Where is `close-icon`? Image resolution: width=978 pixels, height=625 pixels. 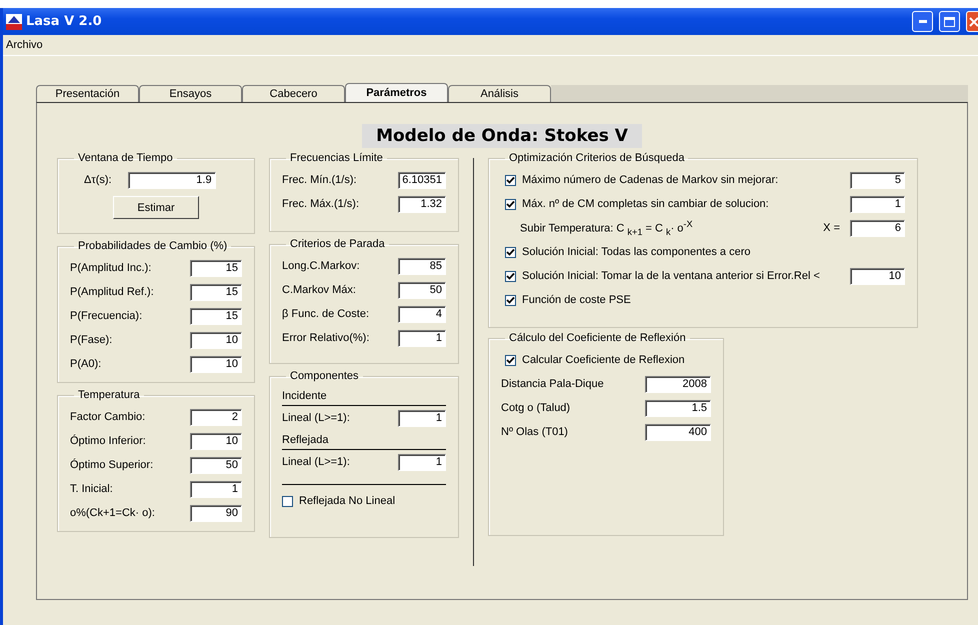
close-icon is located at coordinates (973, 21).